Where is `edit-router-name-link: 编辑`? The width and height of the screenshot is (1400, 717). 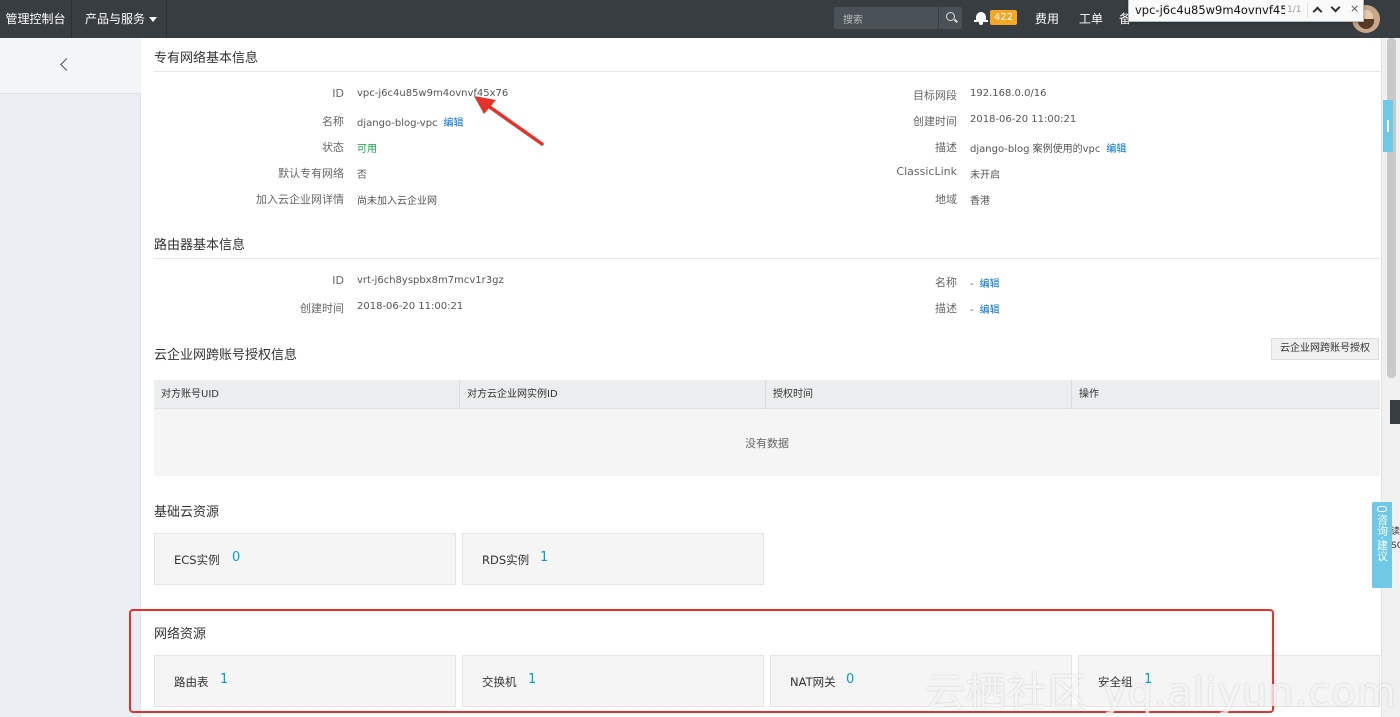 edit-router-name-link: 编辑 is located at coordinates (990, 284).